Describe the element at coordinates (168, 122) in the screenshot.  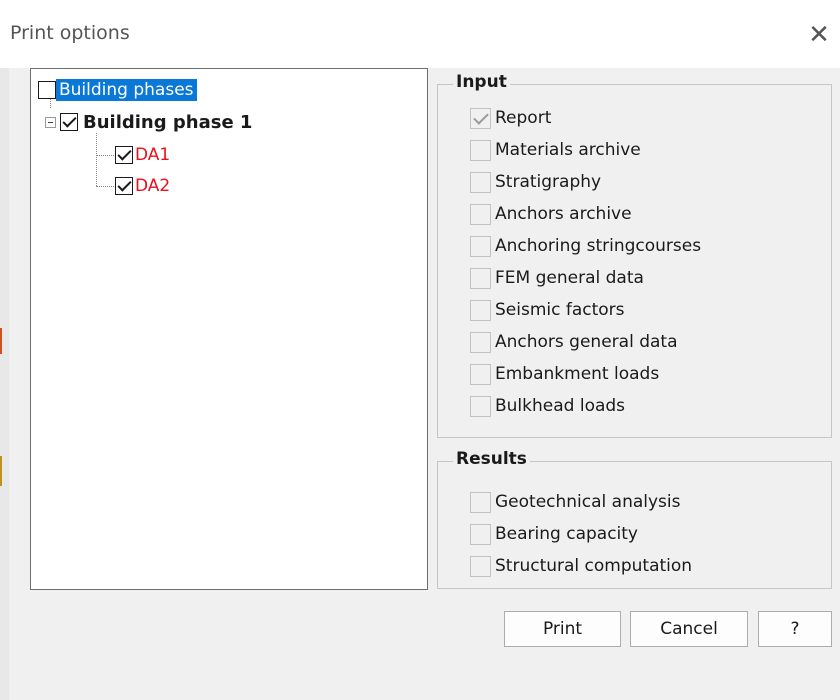
I see `tree-item-label: Building phase 1` at that location.